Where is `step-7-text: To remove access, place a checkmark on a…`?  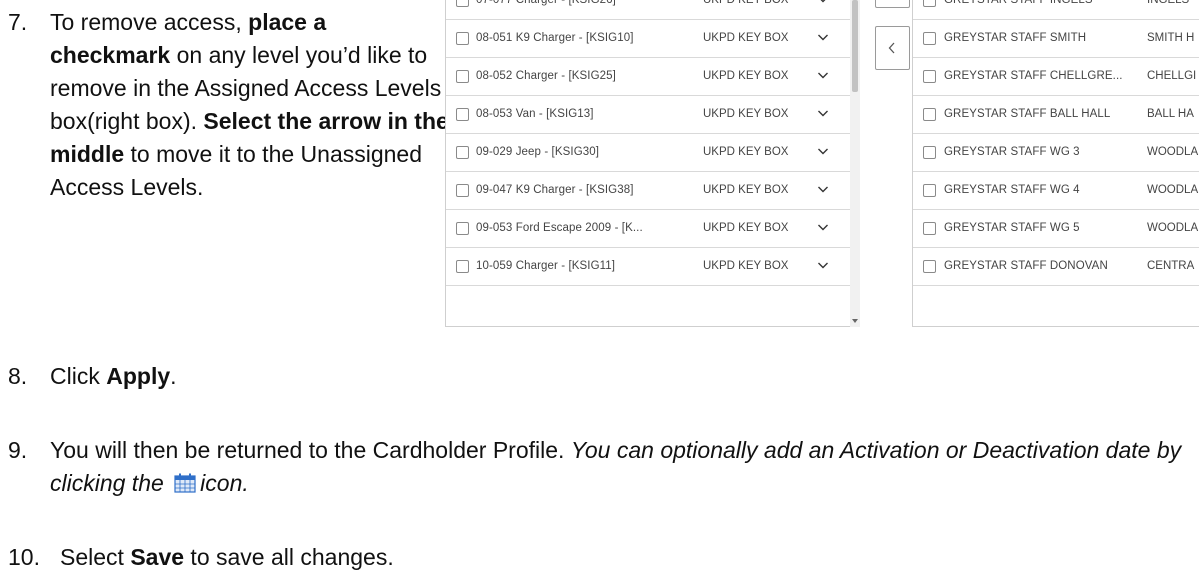 step-7-text: To remove access, place a checkmark on a… is located at coordinates (250, 105).